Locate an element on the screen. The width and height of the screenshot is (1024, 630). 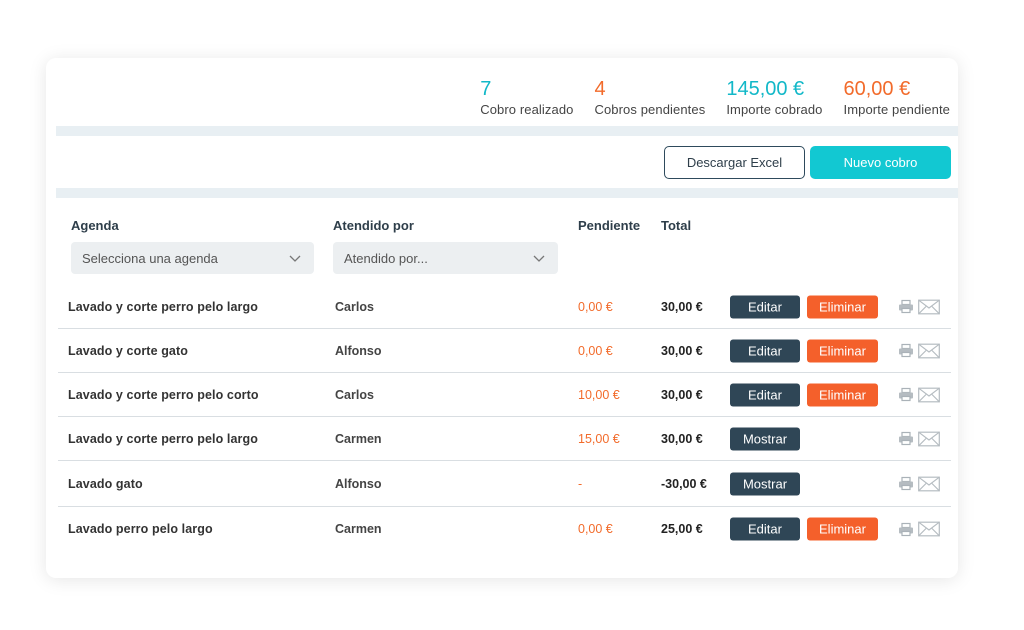
pending-amount: 15,00 € is located at coordinates (599, 438).